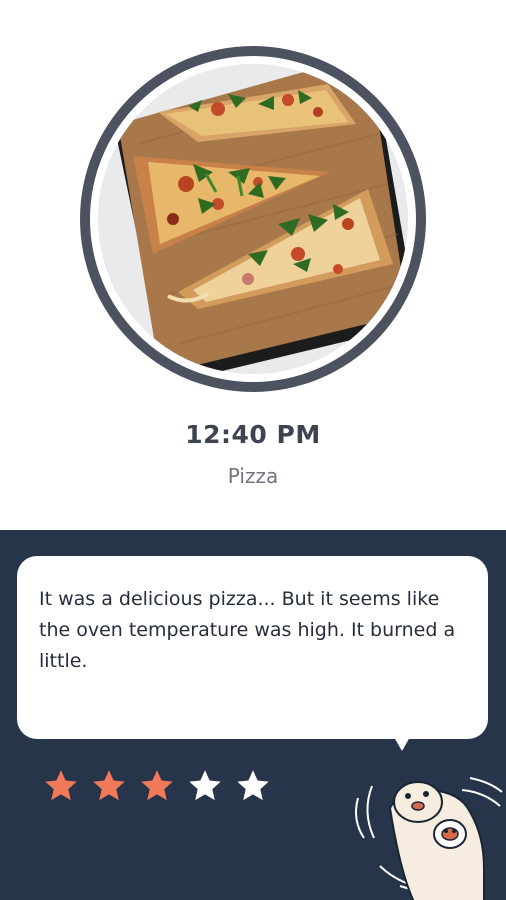 This screenshot has height=900, width=506. What do you see at coordinates (402, 744) in the screenshot?
I see `bubble-tail` at bounding box center [402, 744].